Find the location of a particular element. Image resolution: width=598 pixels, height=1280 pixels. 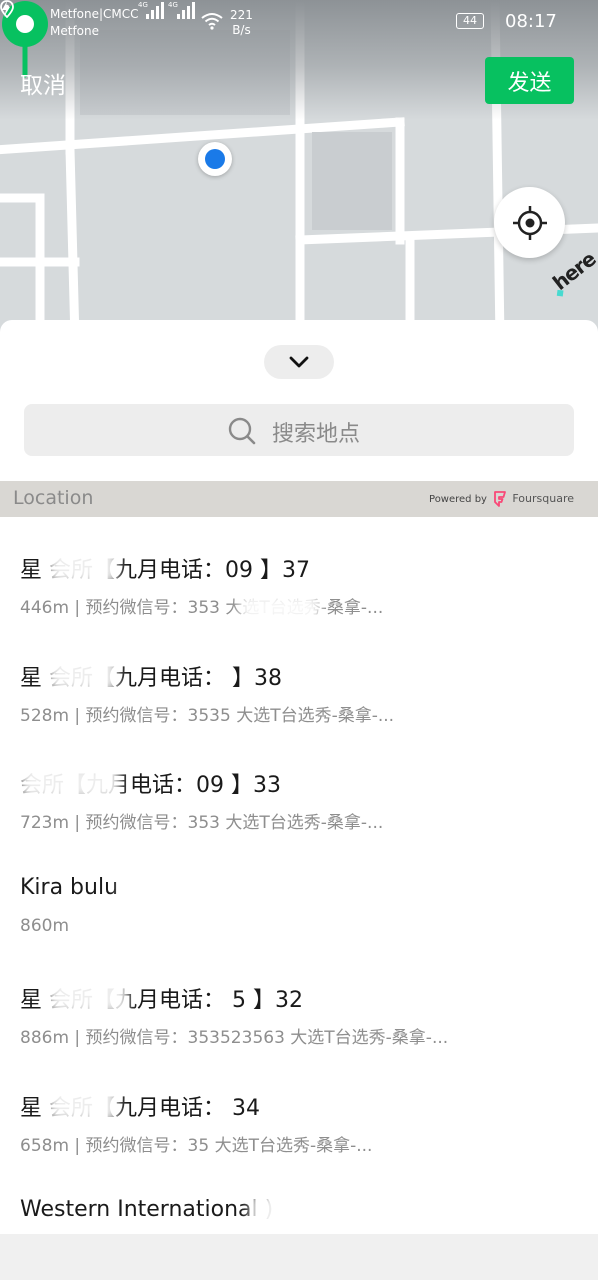

foursquare-name: Foursquare is located at coordinates (543, 498).